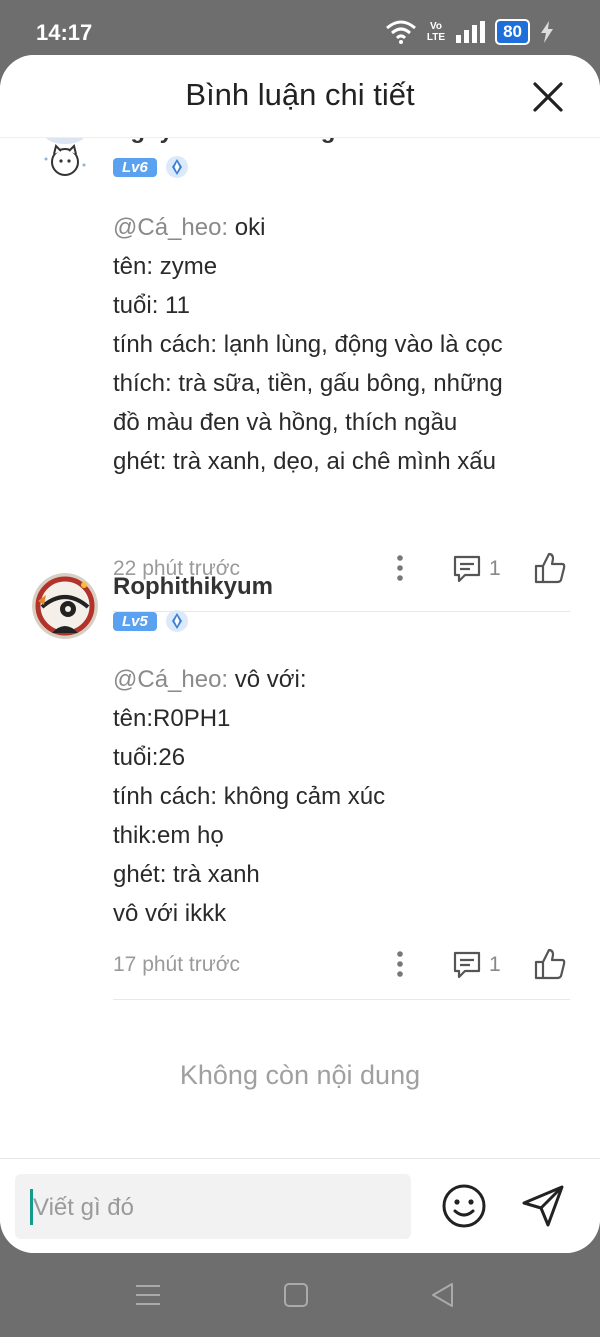  What do you see at coordinates (300, 1075) in the screenshot?
I see `no-more-content-note: Không còn nội dung` at bounding box center [300, 1075].